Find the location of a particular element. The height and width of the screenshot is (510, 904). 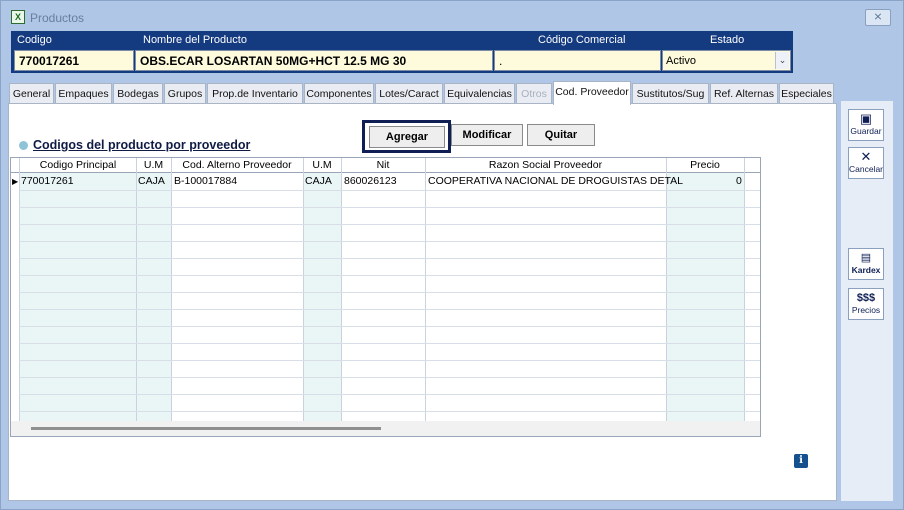

estado-select: Activo ⌄ is located at coordinates (726, 60).